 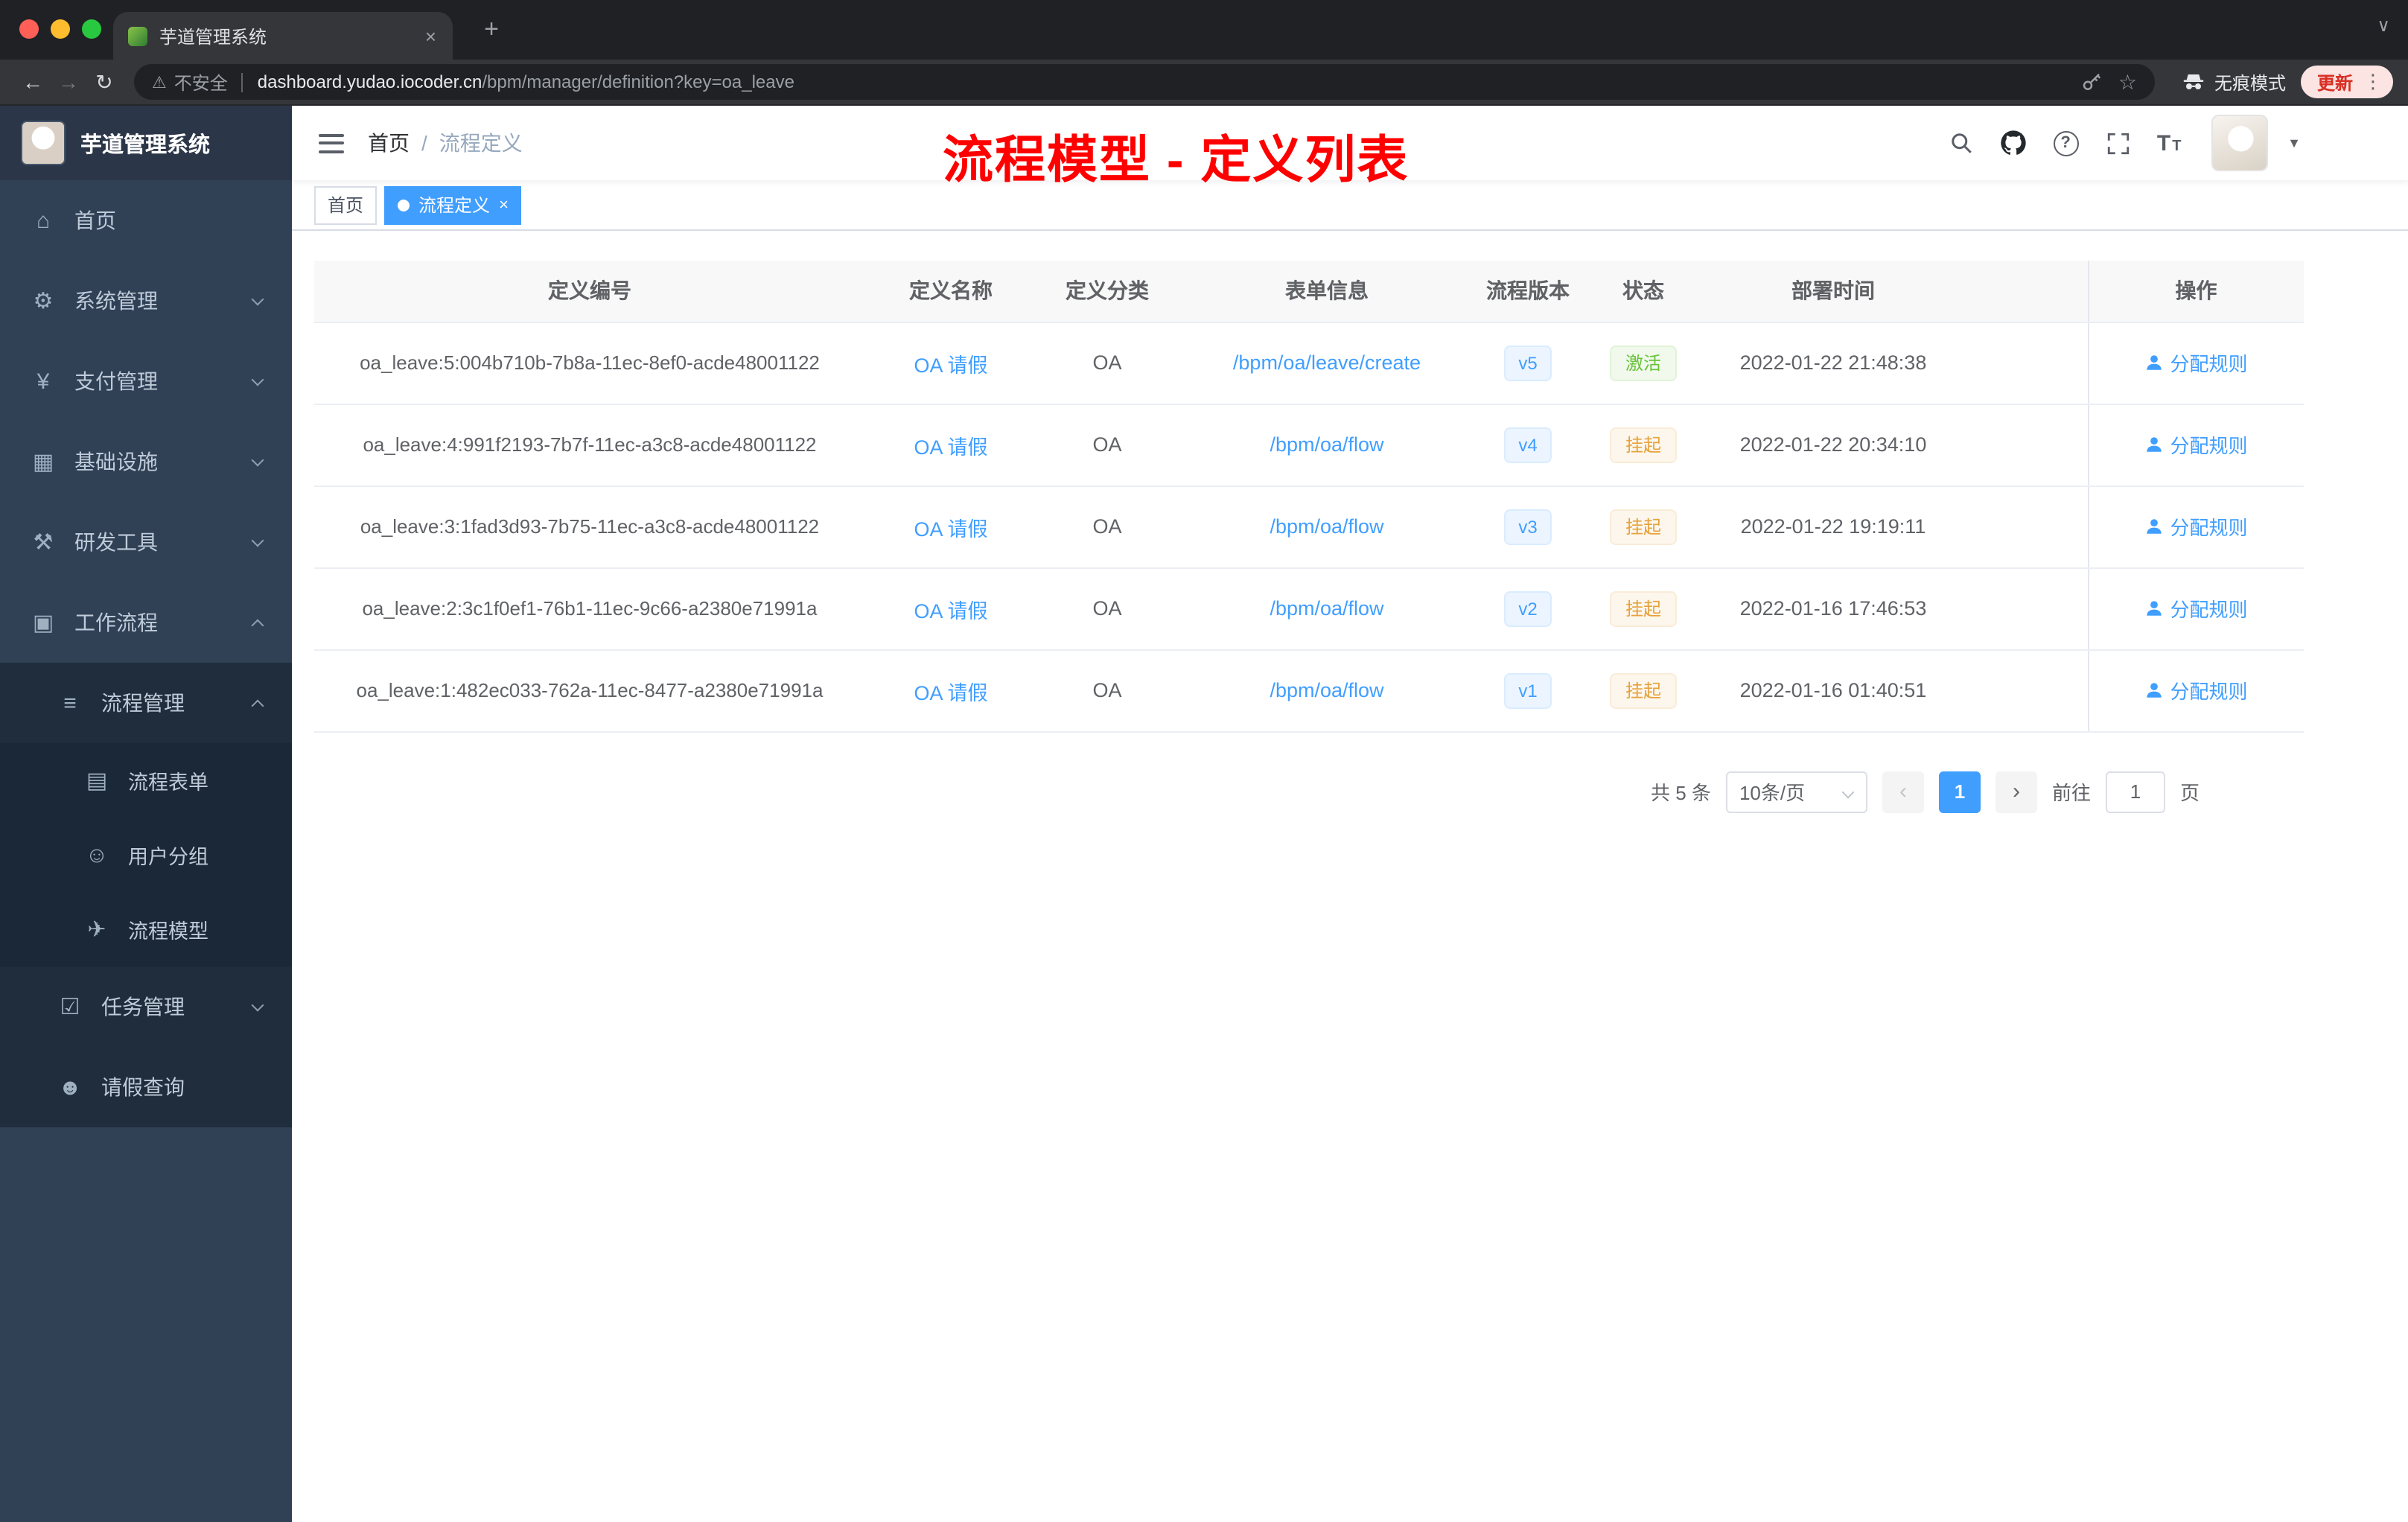 I want to click on app-title: 芋道管理系统, so click(x=145, y=145).